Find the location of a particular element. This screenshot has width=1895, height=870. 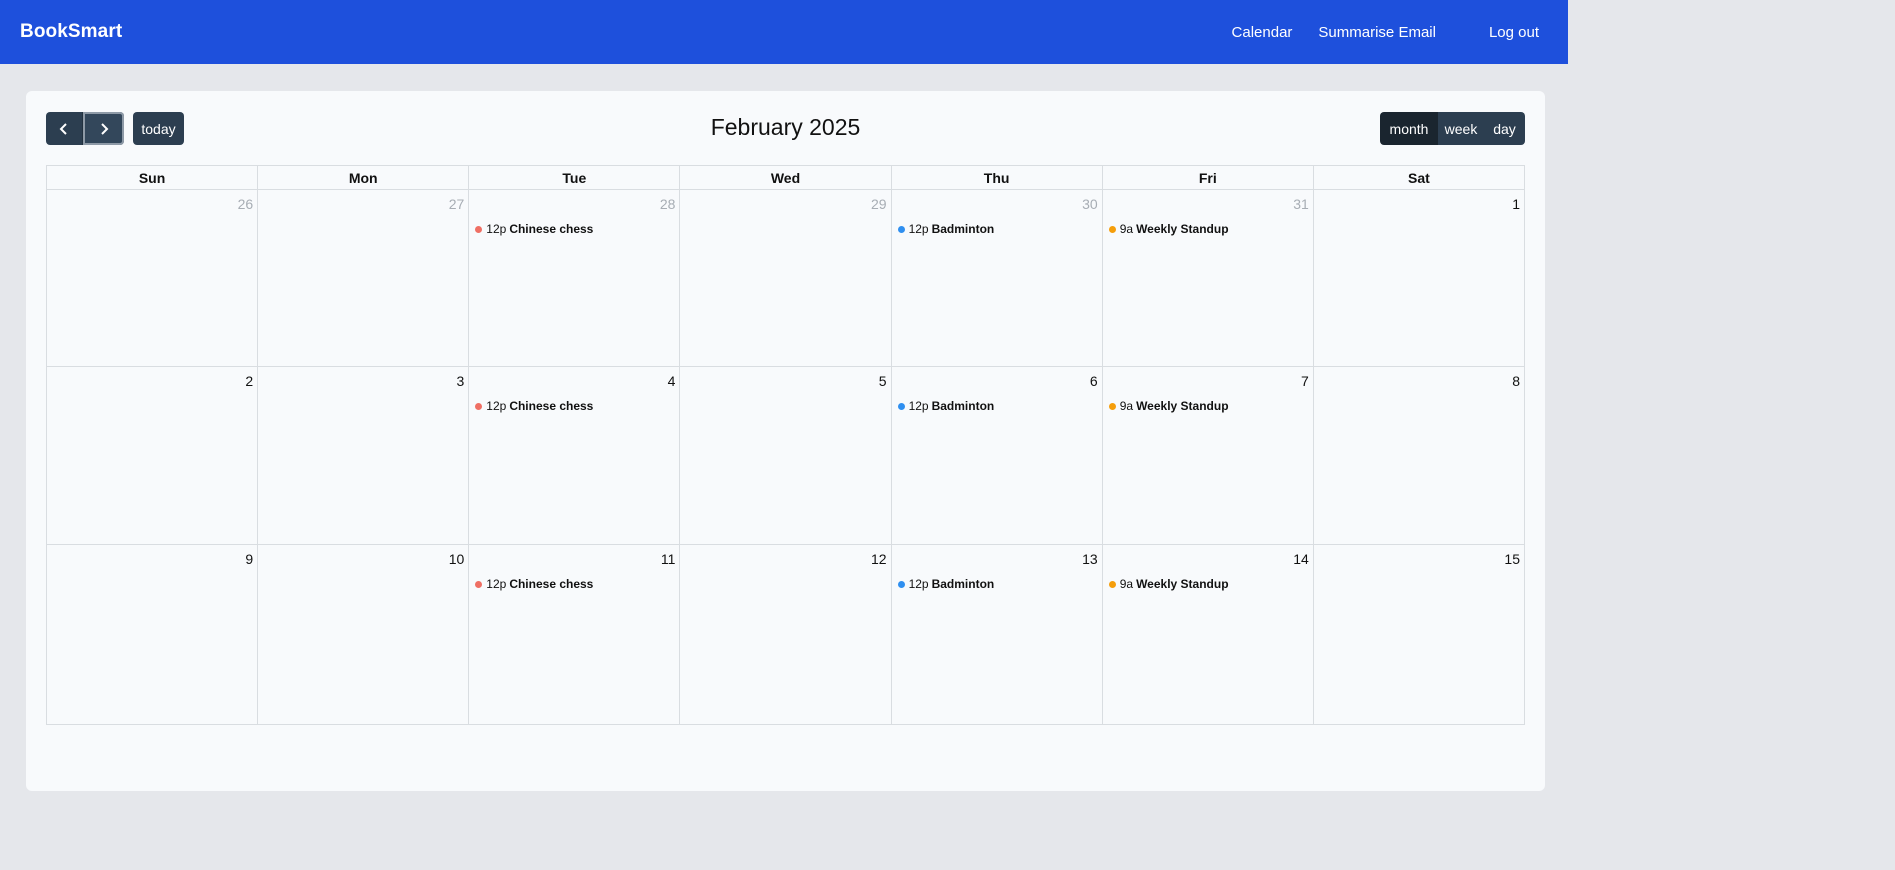

month-view-button: month is located at coordinates (1409, 128).